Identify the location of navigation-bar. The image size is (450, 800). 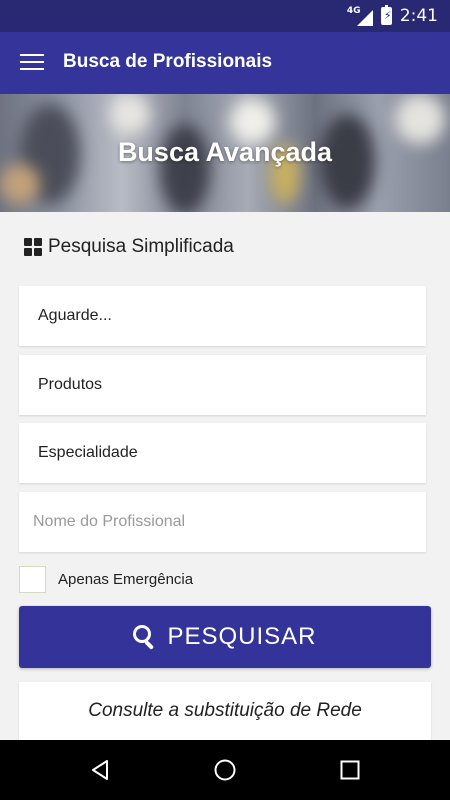
(225, 770).